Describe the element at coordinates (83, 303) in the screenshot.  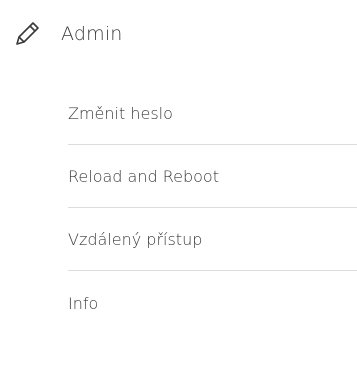
I see `menu-item-label: Info` at that location.